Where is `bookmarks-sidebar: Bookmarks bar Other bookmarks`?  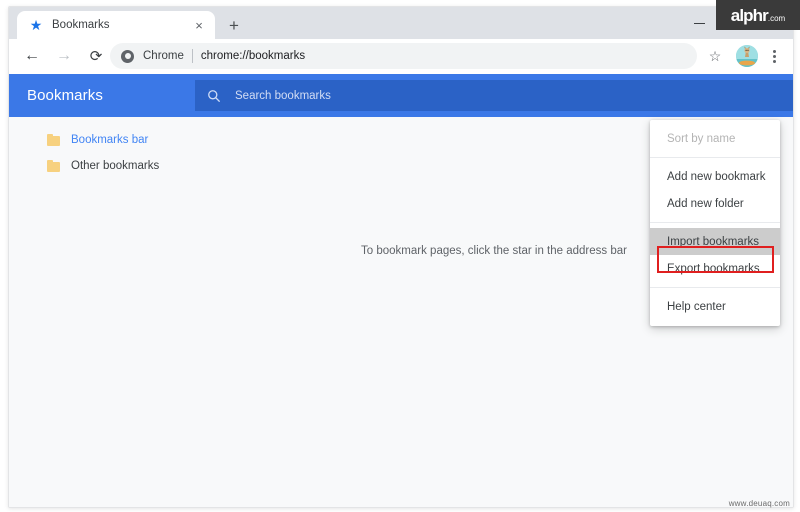
bookmarks-sidebar: Bookmarks bar Other bookmarks is located at coordinates (102, 148).